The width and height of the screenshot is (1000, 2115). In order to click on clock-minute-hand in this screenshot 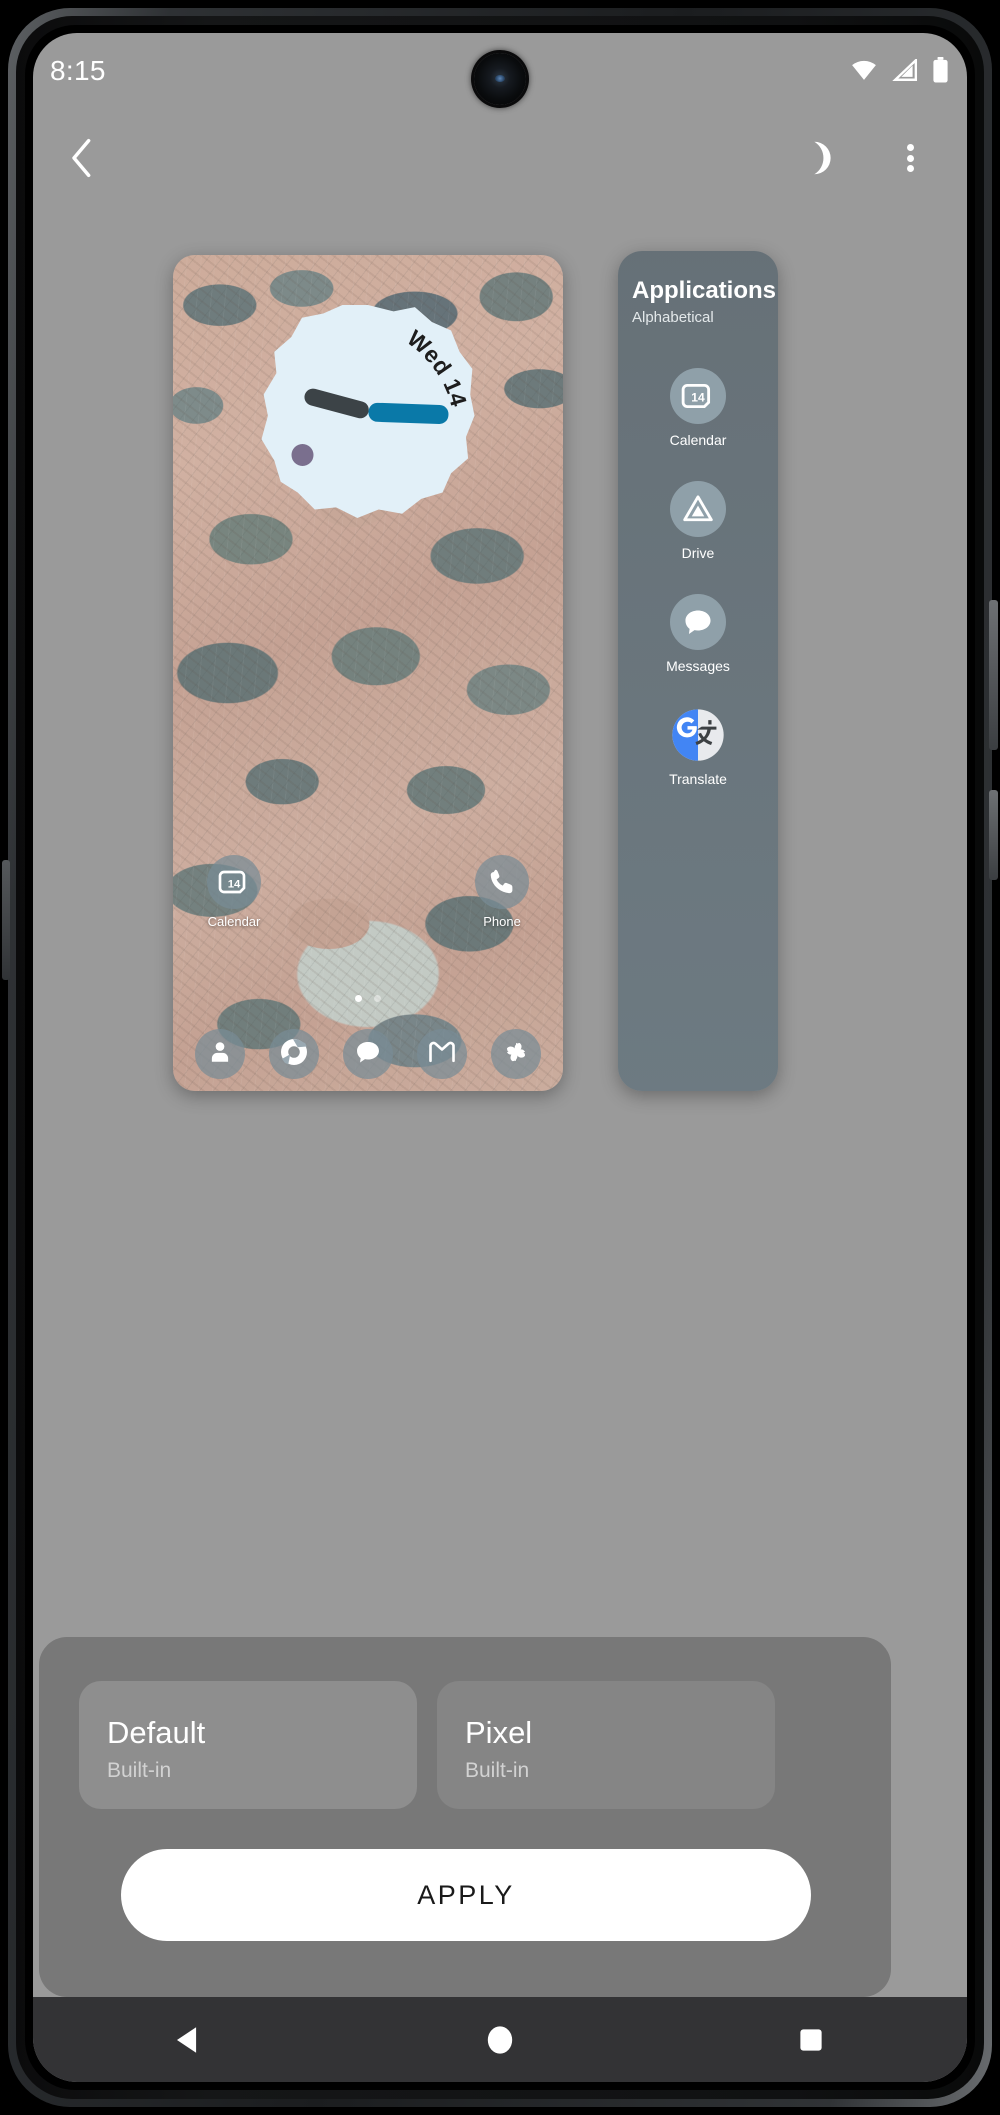, I will do `click(408, 413)`.